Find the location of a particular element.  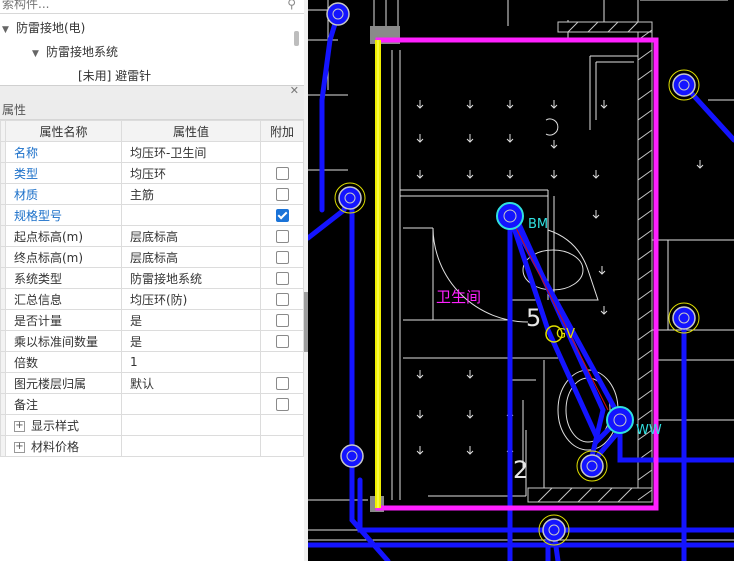

property-name: 起点标高(m) is located at coordinates (63, 236).